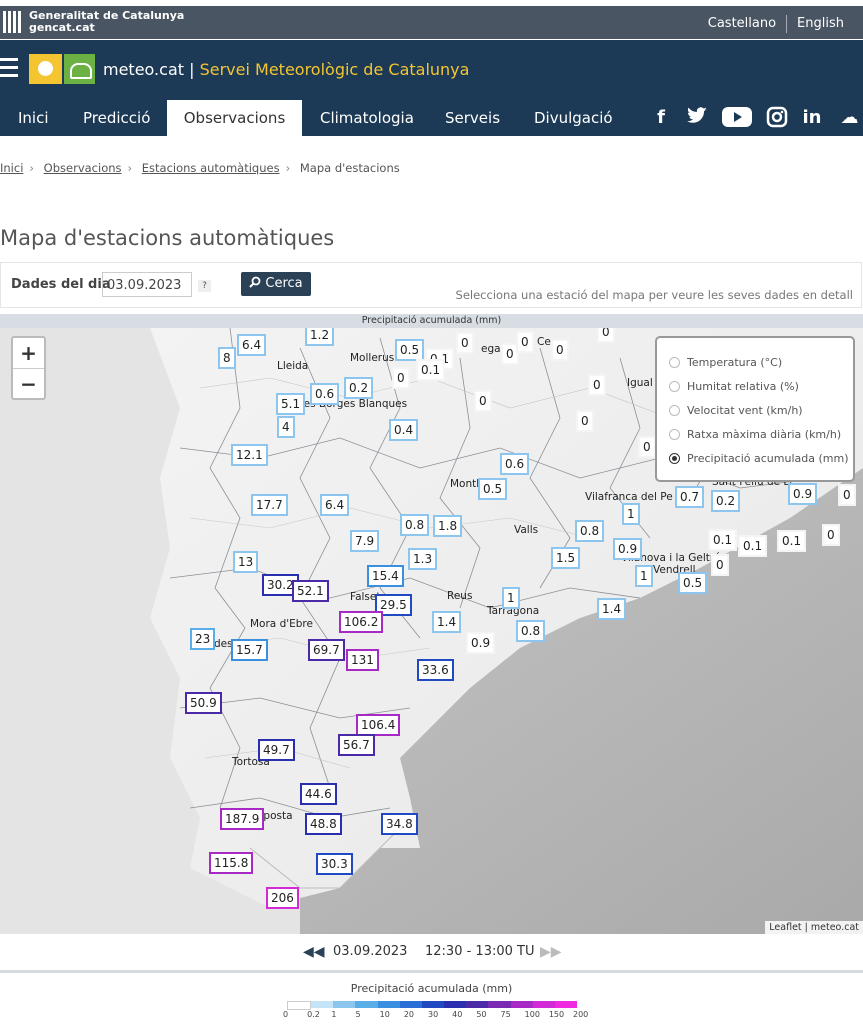 The image size is (863, 1024). Describe the element at coordinates (9, 68) in the screenshot. I see `menu-hamburger-icon` at that location.